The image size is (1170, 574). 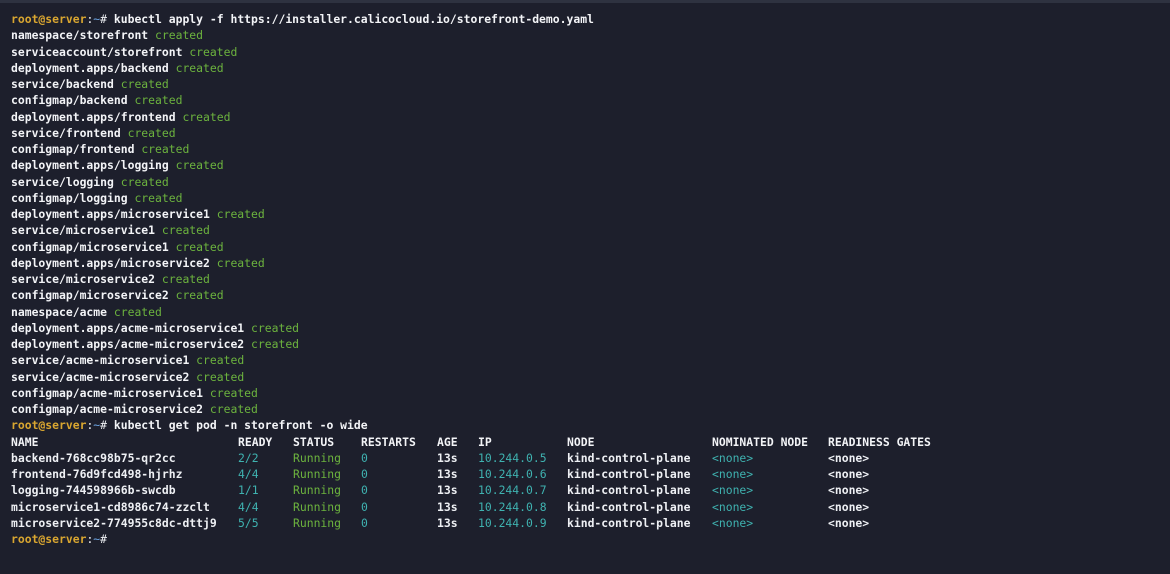 I want to click on resource-name: deployment.apps/frontend, so click(x=93, y=116).